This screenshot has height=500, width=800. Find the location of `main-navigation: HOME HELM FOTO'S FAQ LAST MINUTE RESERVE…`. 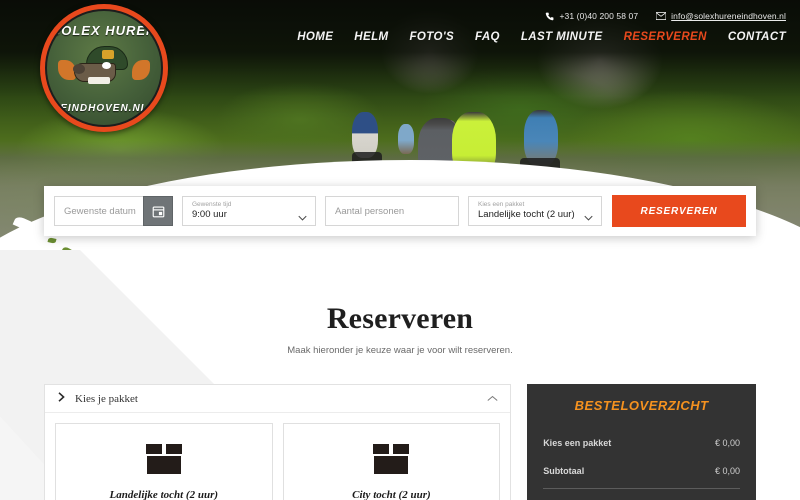

main-navigation: HOME HELM FOTO'S FAQ LAST MINUTE RESERVE… is located at coordinates (541, 37).